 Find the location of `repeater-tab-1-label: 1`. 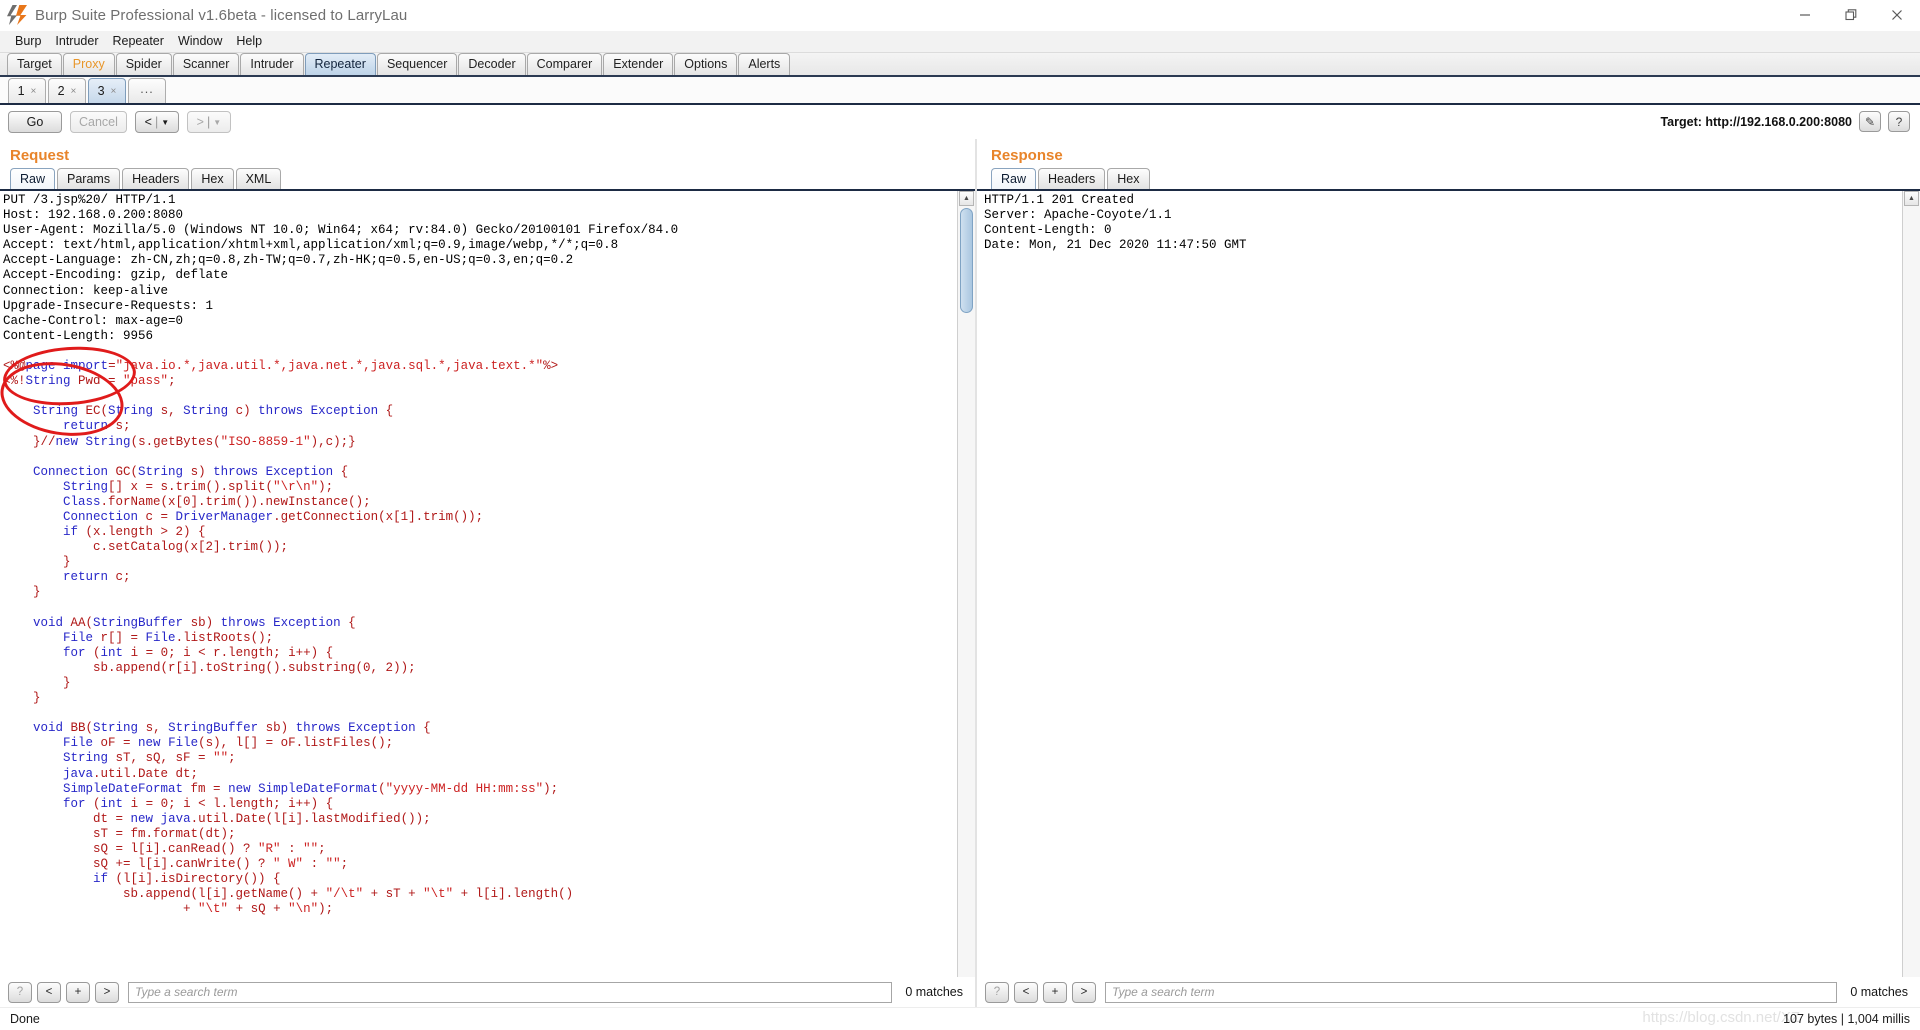

repeater-tab-1-label: 1 is located at coordinates (21, 91).